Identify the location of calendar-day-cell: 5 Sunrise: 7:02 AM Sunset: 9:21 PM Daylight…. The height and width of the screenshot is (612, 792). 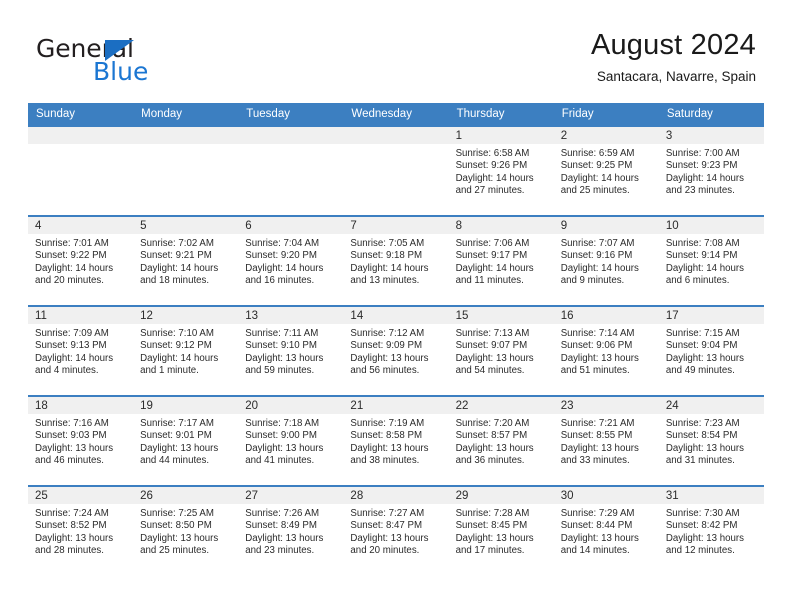
(186, 260).